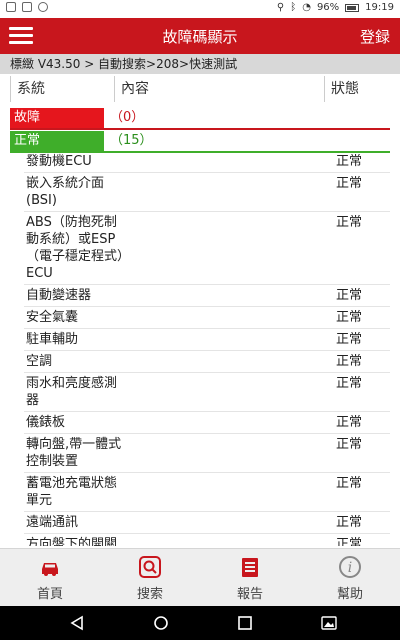 This screenshot has height=640, width=400. Describe the element at coordinates (200, 142) in the screenshot. I see `normal-summary-row: 正常 （15）` at that location.